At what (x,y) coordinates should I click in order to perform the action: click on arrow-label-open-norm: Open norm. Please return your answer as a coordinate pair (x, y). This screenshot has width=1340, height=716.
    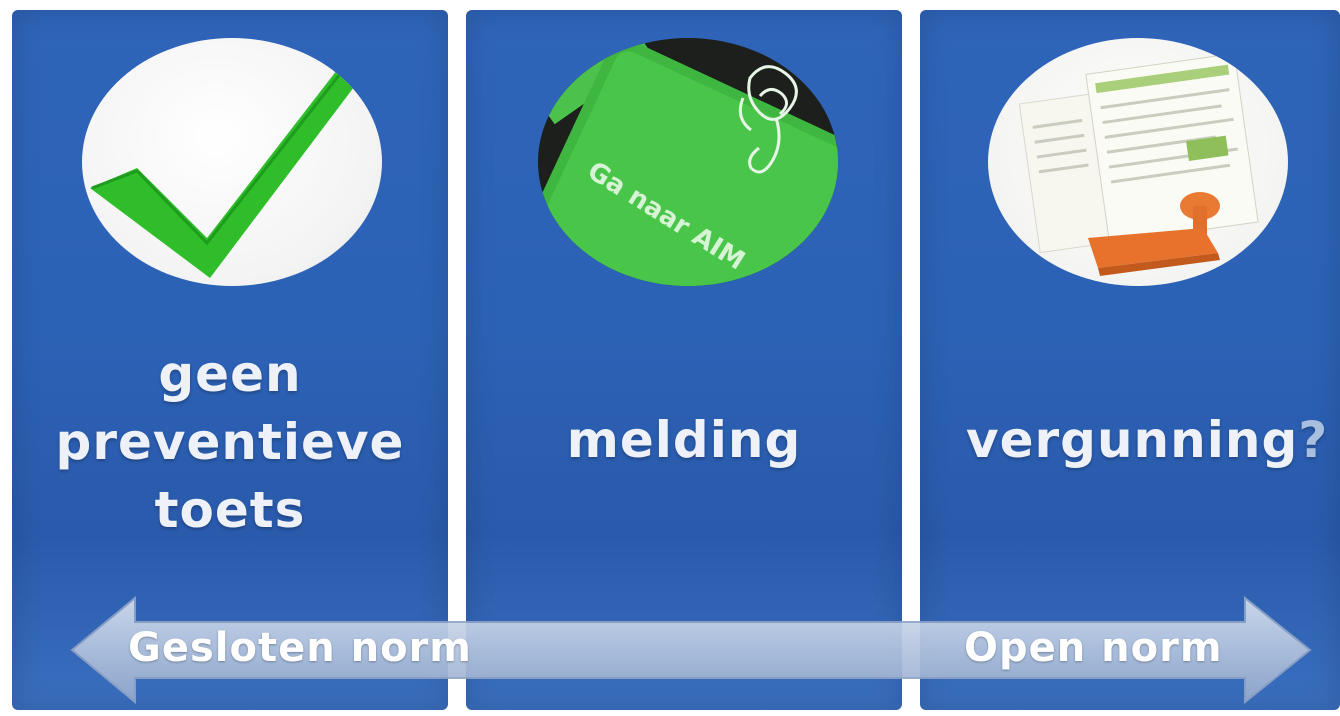
    Looking at the image, I should click on (1093, 648).